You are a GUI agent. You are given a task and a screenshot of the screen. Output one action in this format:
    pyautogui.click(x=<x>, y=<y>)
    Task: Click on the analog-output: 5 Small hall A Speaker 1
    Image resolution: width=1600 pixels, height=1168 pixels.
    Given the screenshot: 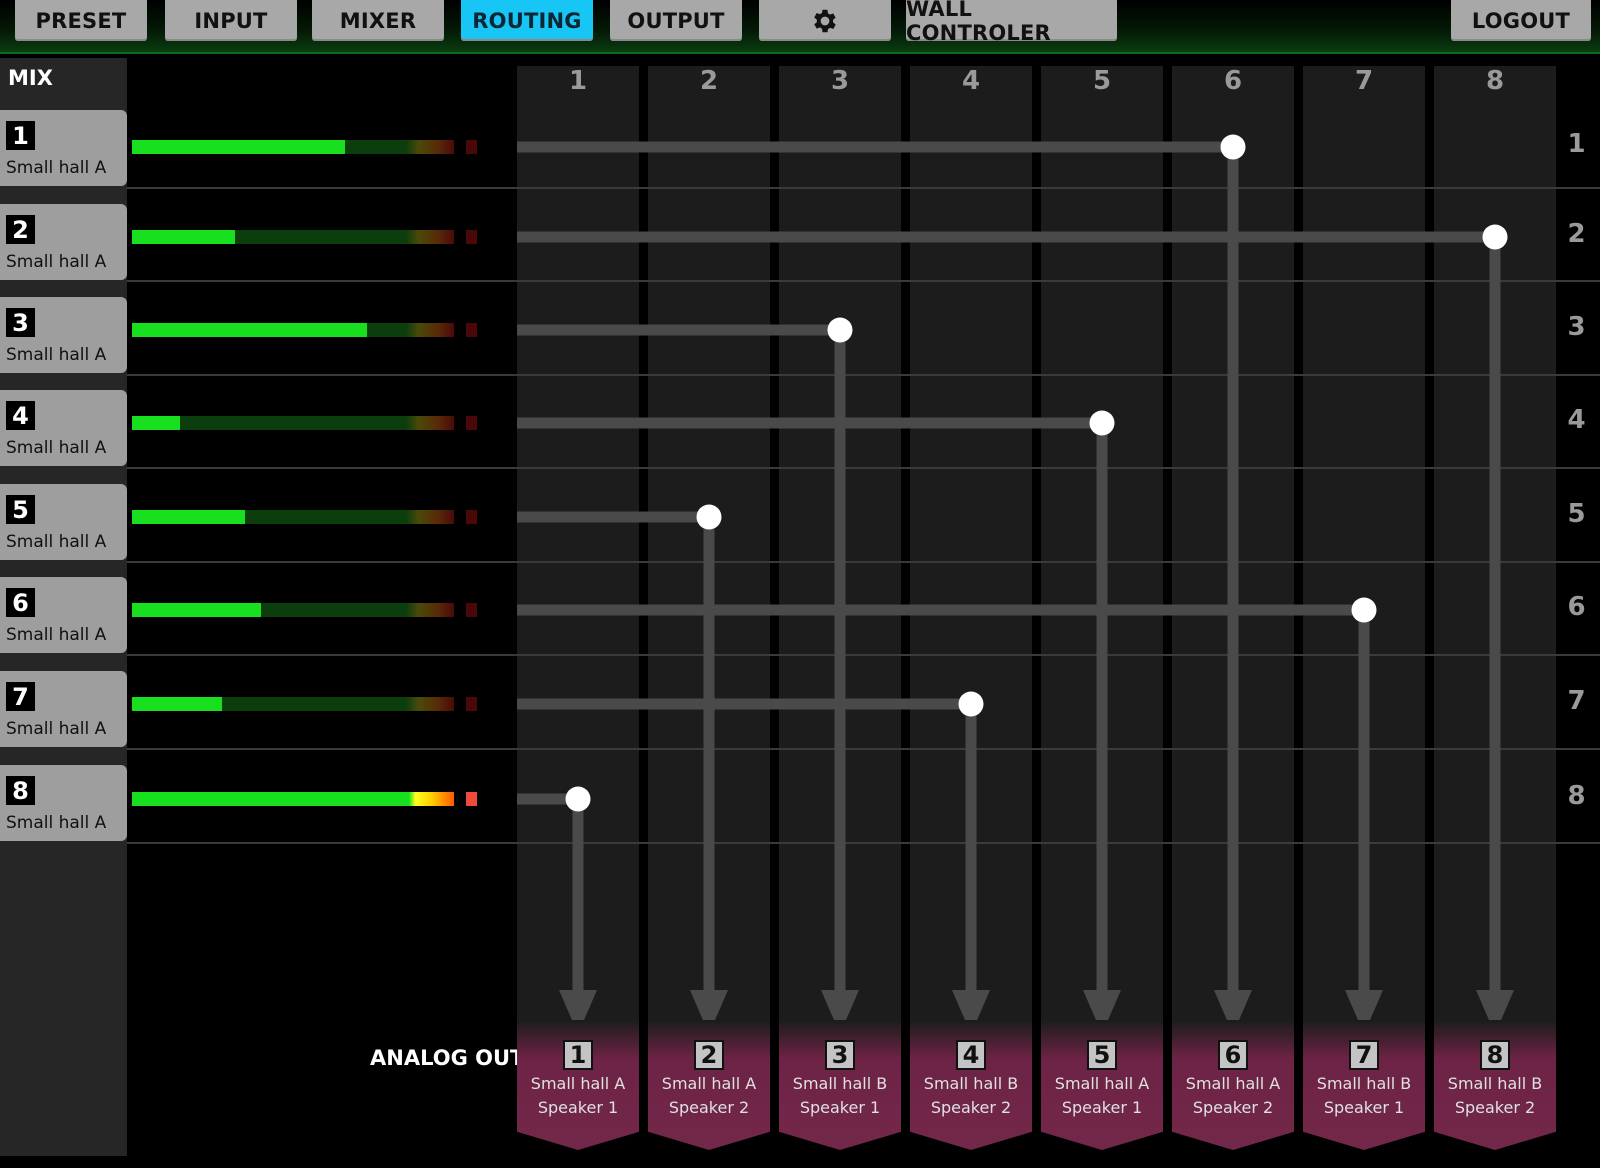 What is the action you would take?
    pyautogui.click(x=1102, y=1085)
    